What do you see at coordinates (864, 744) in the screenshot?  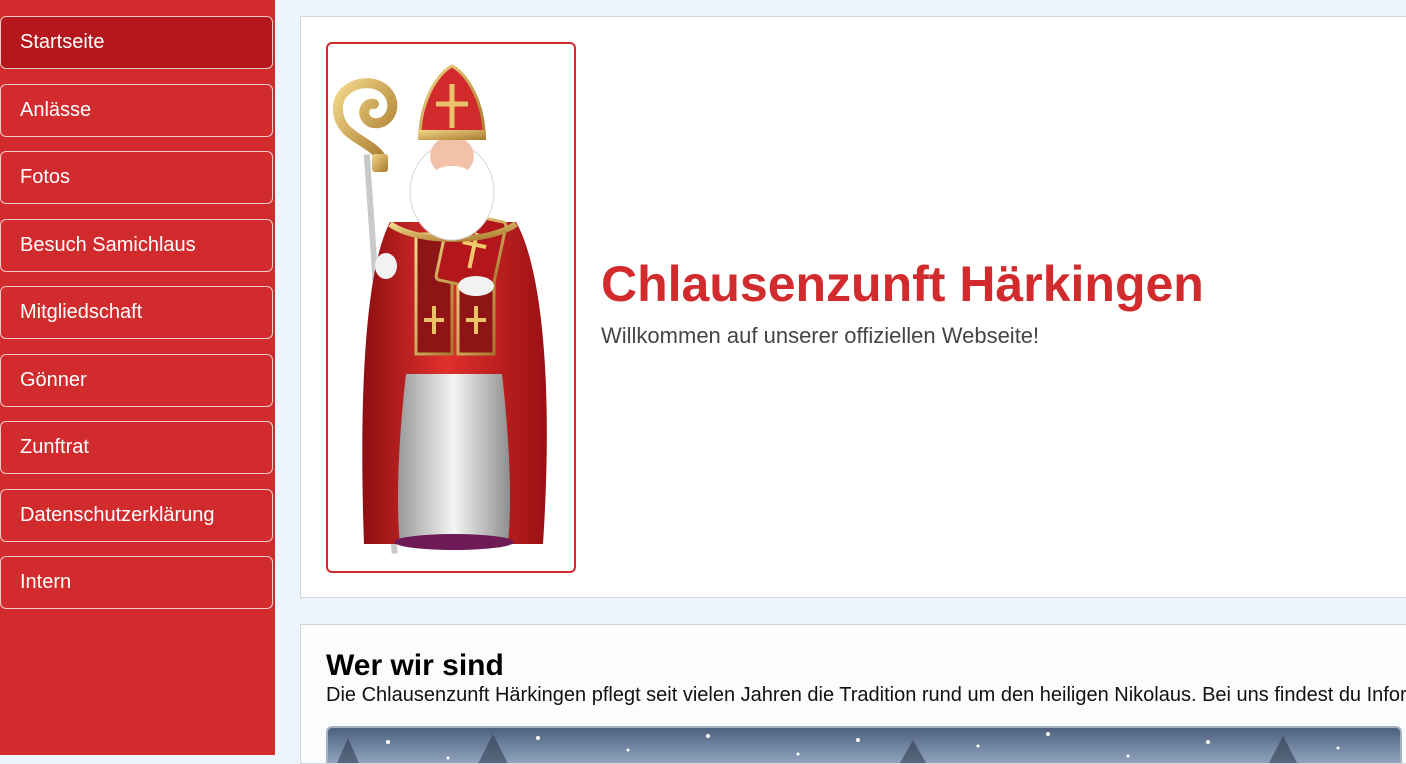 I see `winter-forest-image` at bounding box center [864, 744].